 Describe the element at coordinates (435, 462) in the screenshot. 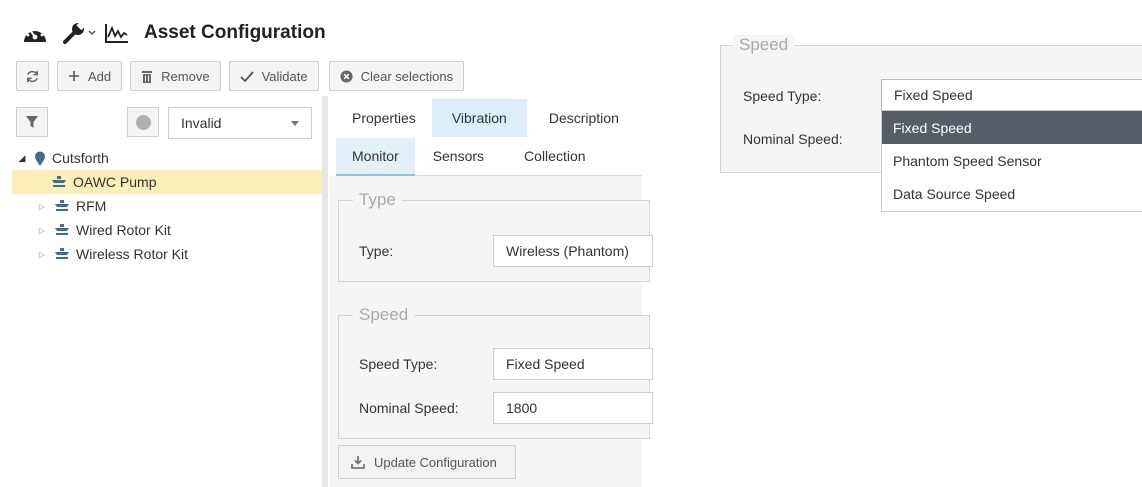

I see `update-configuration-label: Update Configuration` at that location.